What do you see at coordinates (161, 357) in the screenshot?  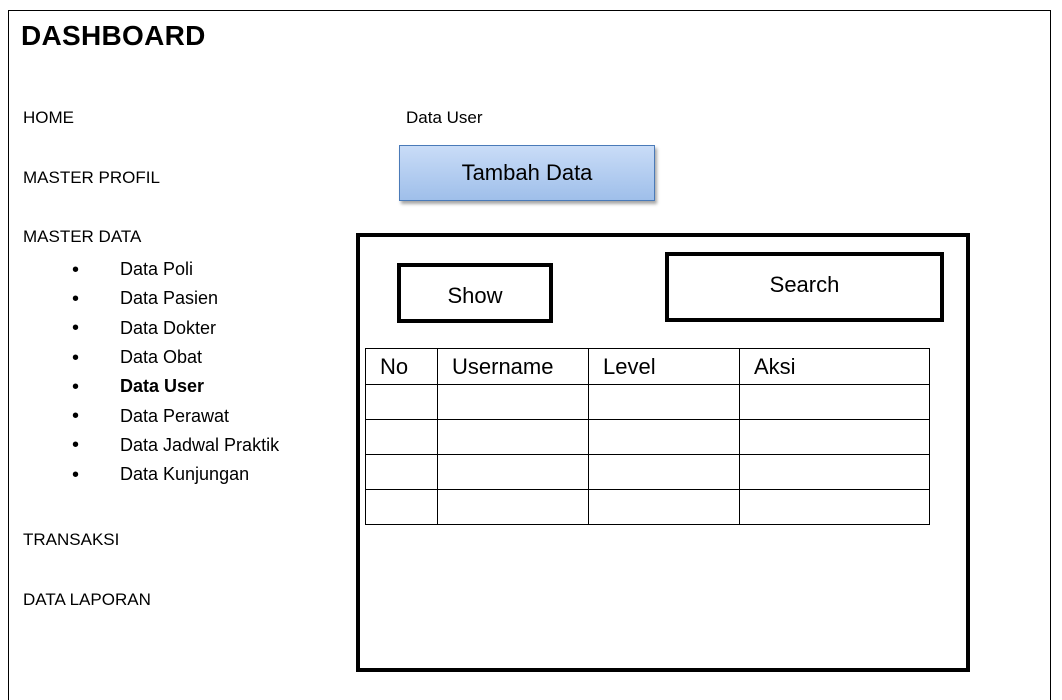 I see `submenu-item-label: Data Obat` at bounding box center [161, 357].